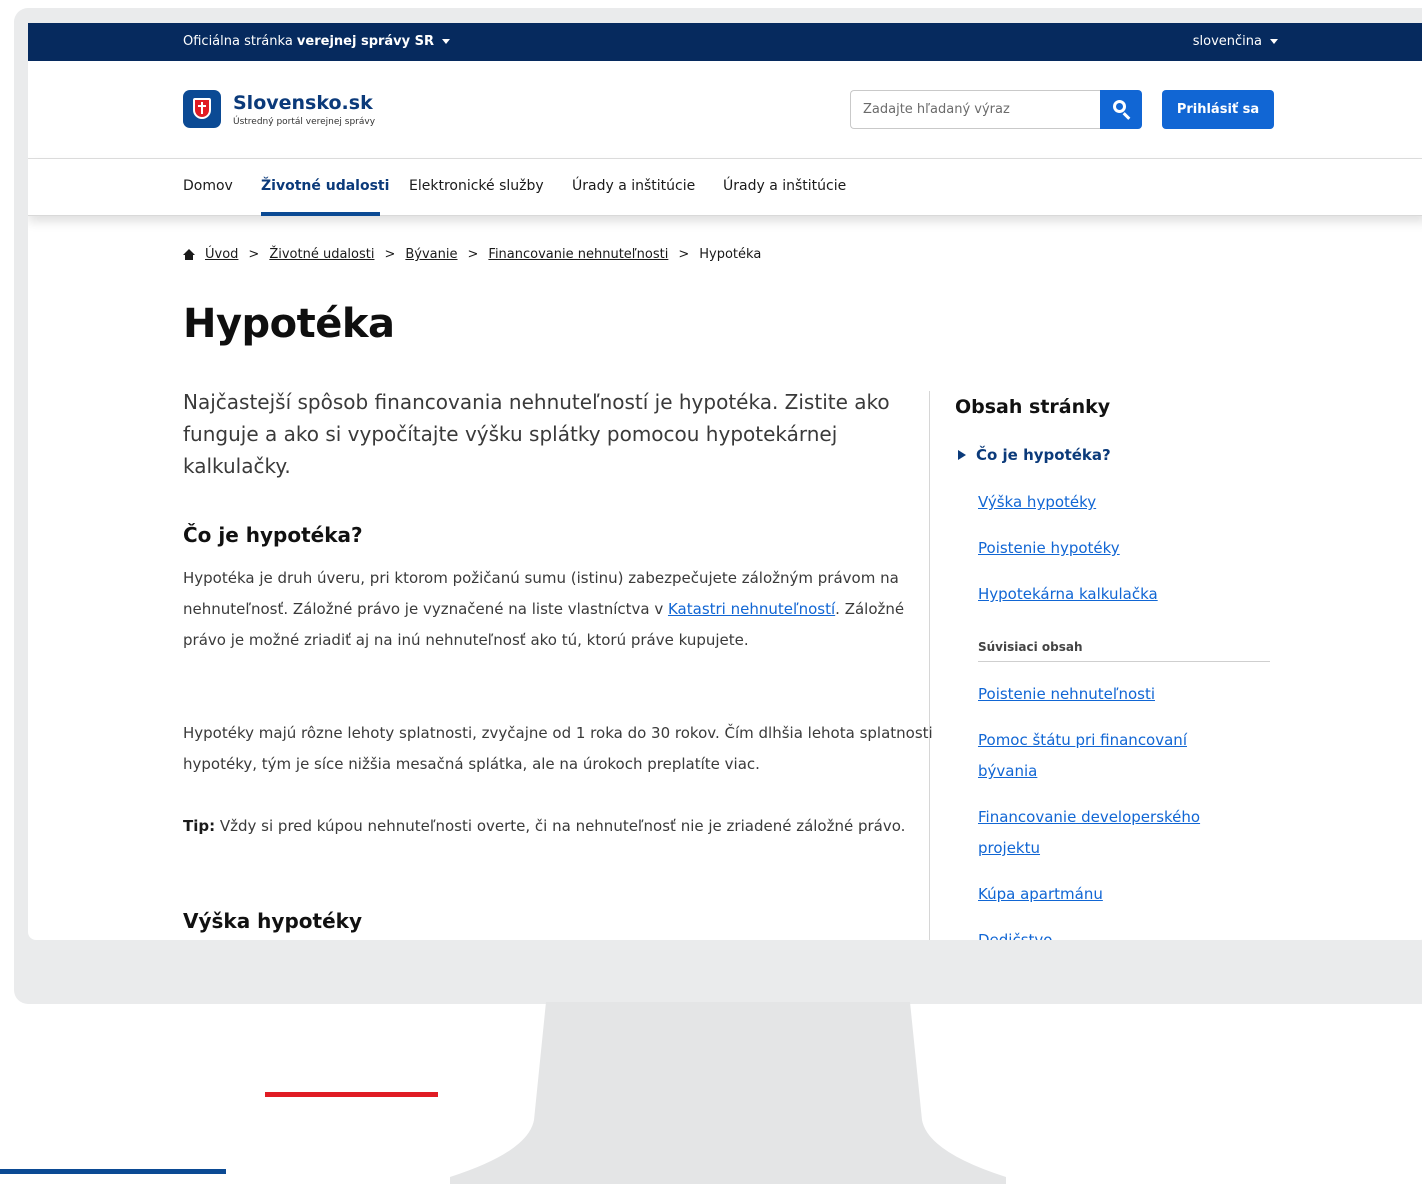  I want to click on nav-item-urady: Úrady a inštitúcie, so click(633, 186).